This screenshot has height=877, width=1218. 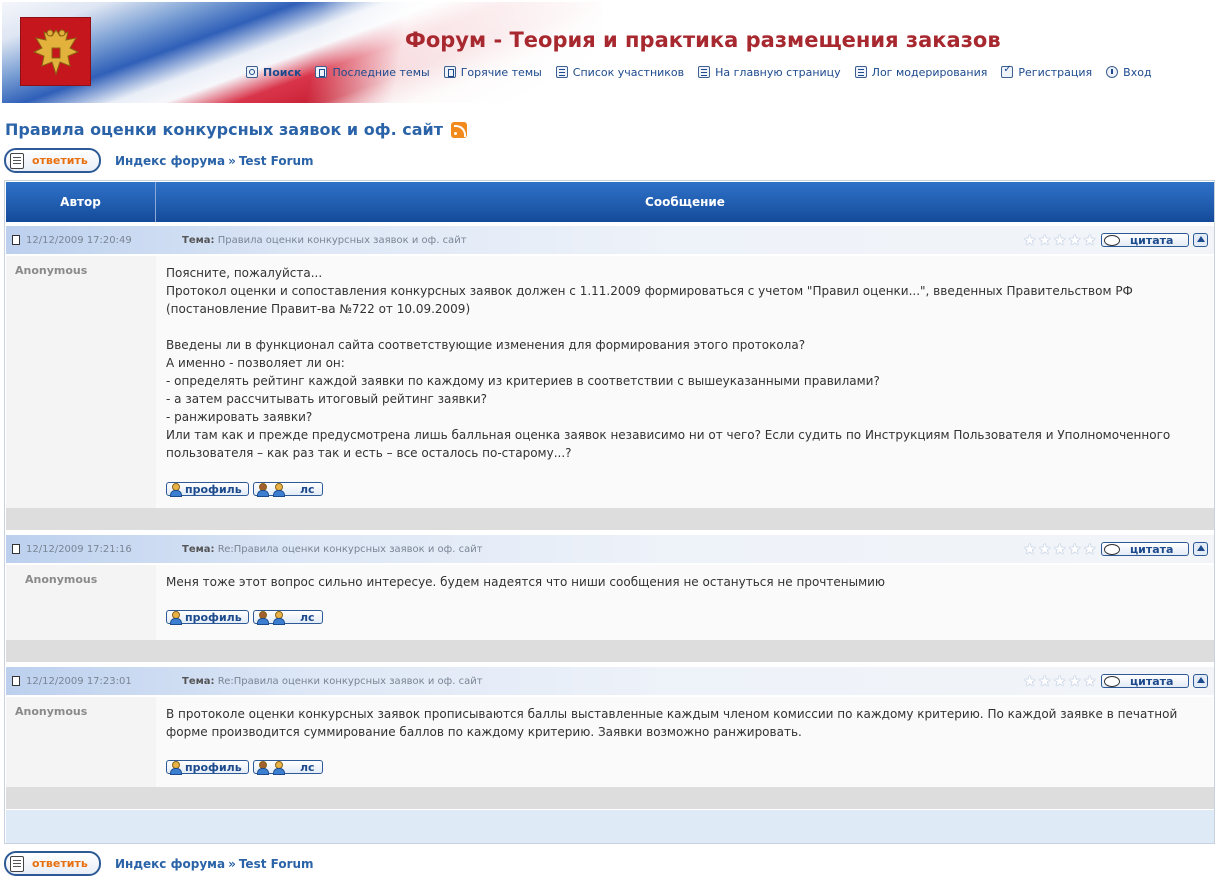 I want to click on nav-recent-topics: Последние темы, so click(x=372, y=72).